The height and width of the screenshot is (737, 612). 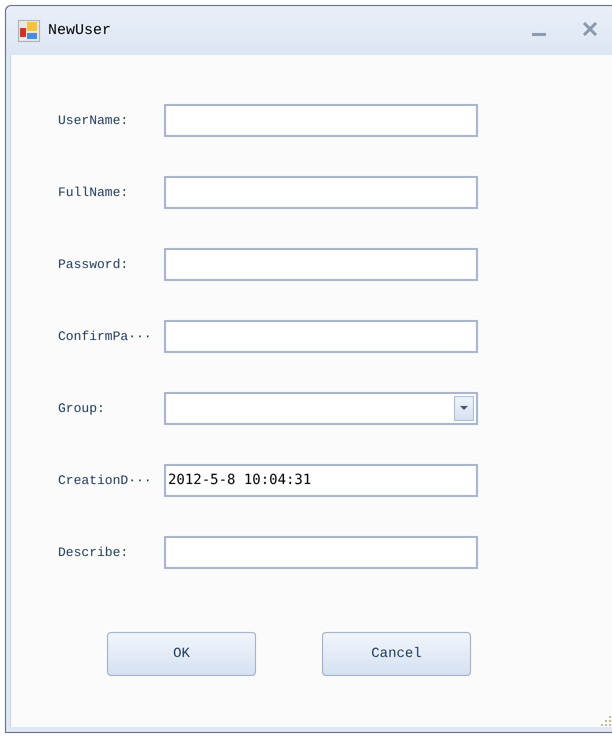 What do you see at coordinates (93, 192) in the screenshot?
I see `field-label: FullName:` at bounding box center [93, 192].